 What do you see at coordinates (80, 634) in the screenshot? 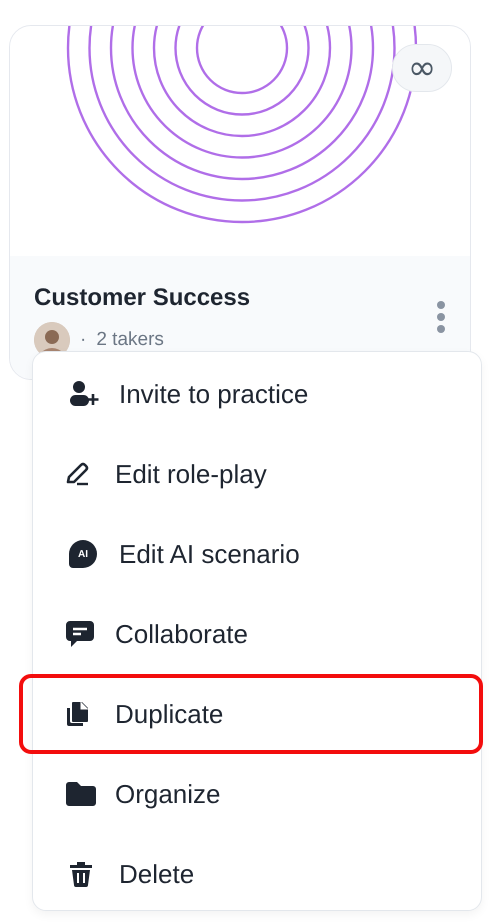
I see `message-icon` at bounding box center [80, 634].